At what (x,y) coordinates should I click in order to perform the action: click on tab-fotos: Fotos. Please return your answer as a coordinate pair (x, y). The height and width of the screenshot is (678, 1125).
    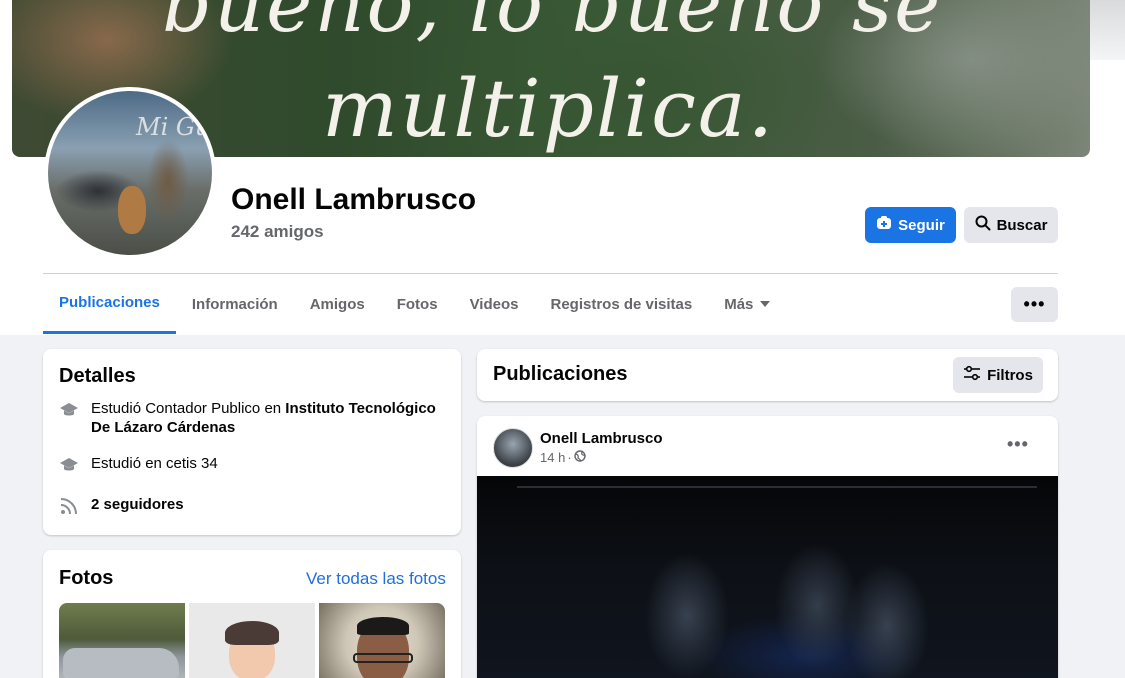
    Looking at the image, I should click on (417, 304).